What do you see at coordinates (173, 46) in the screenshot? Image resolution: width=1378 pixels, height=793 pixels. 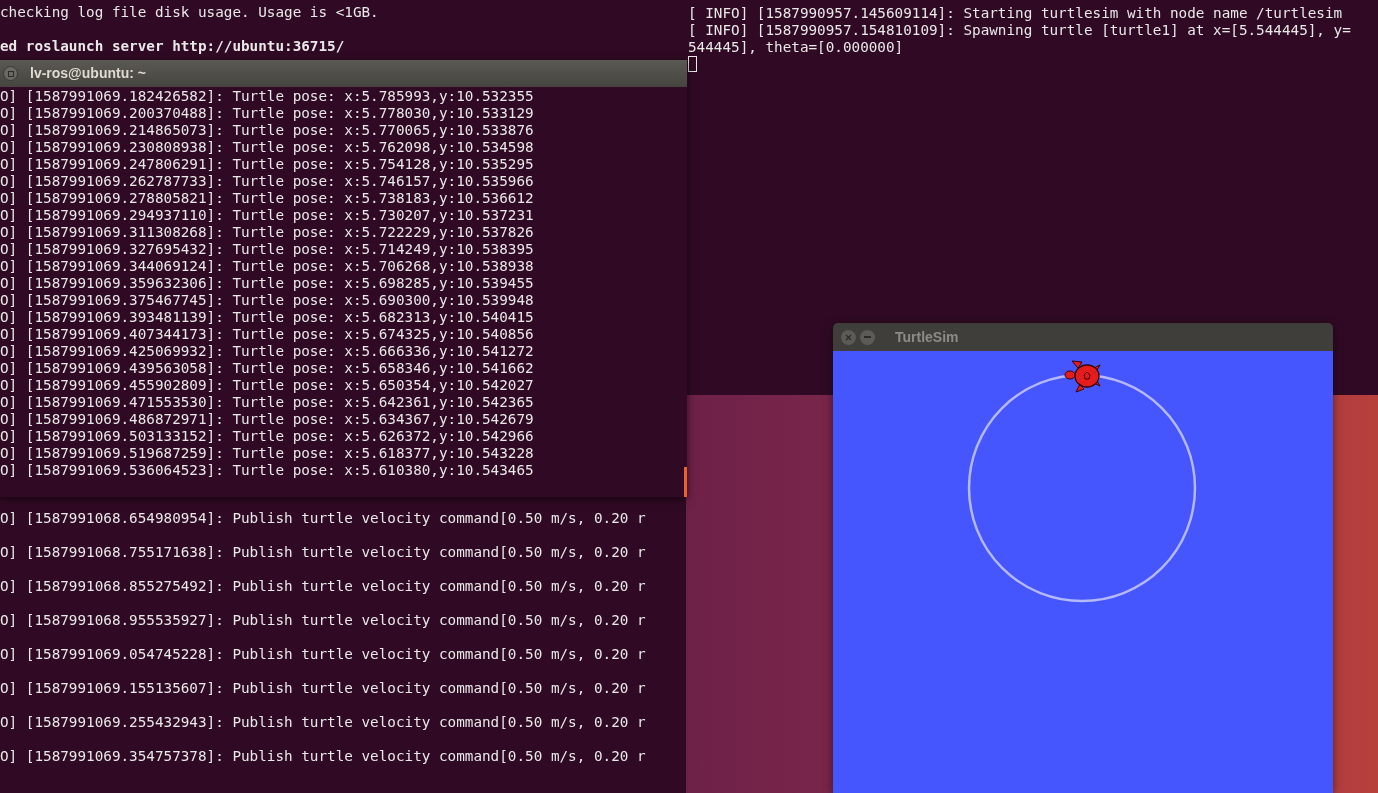 I see `terminal-line: ed roslaunch server http://ubuntu:36715/` at bounding box center [173, 46].